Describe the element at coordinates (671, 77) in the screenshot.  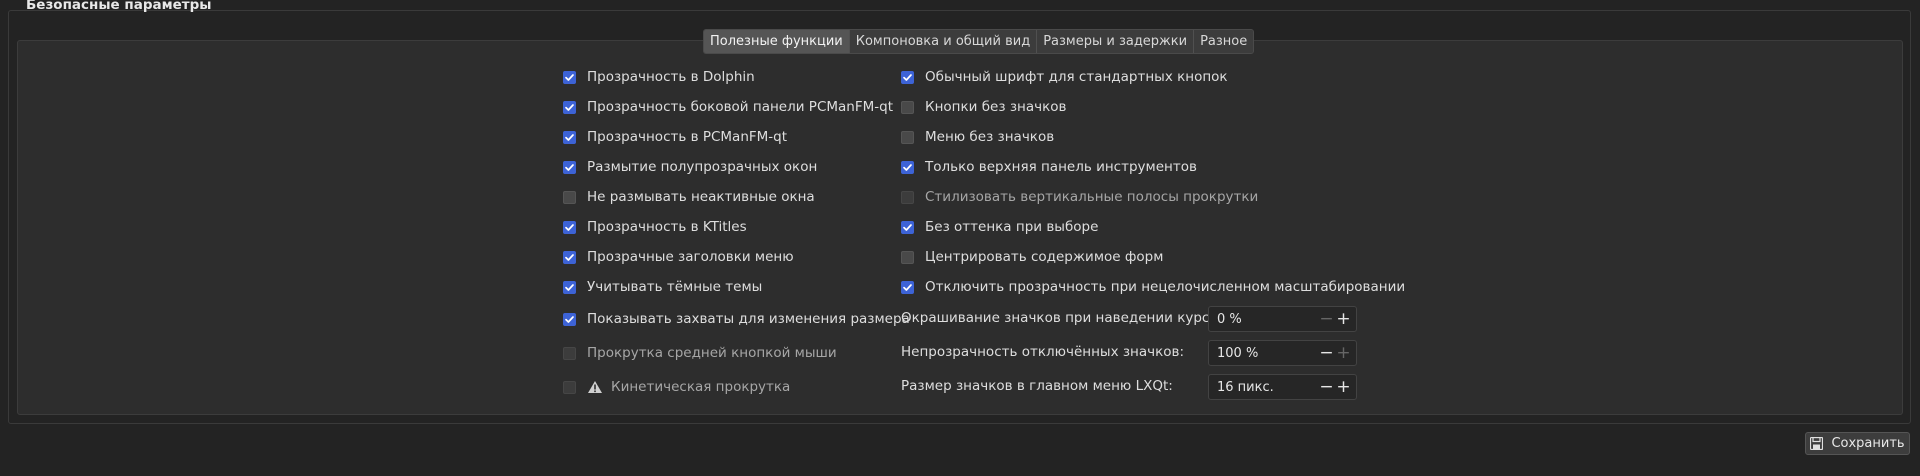
I see `left-option-label-0: Прозрачность в Dolphin` at that location.